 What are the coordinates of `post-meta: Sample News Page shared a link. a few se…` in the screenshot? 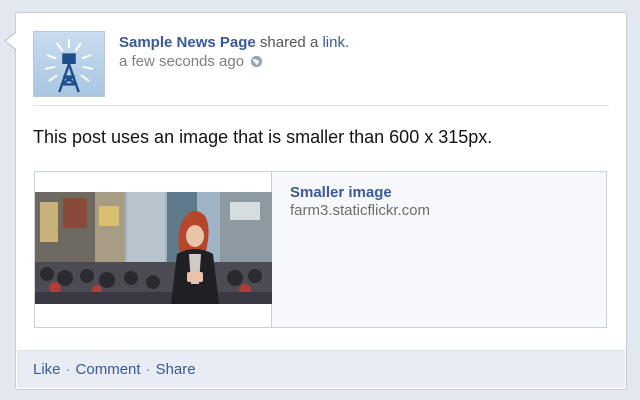 It's located at (234, 52).